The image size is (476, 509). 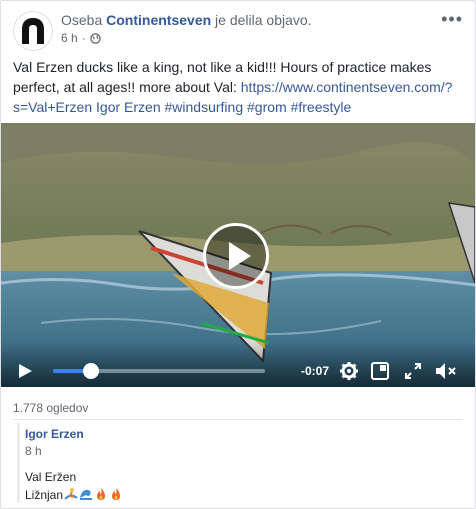 I want to click on continentseven-logo, so click(x=33, y=31).